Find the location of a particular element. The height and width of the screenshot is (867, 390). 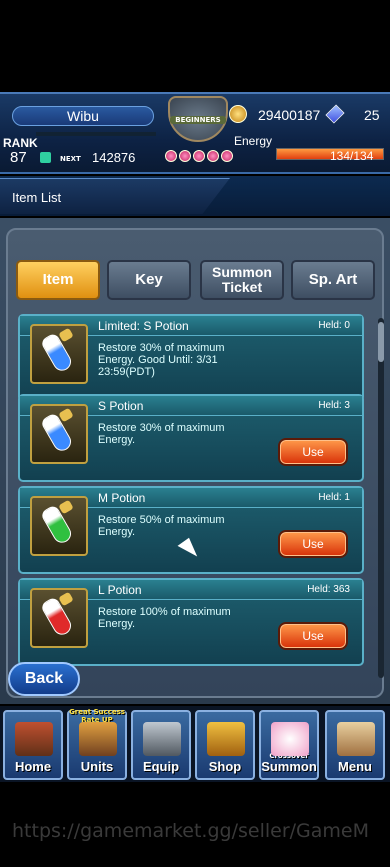

emblem-label: BEGINNERS is located at coordinates (198, 120).